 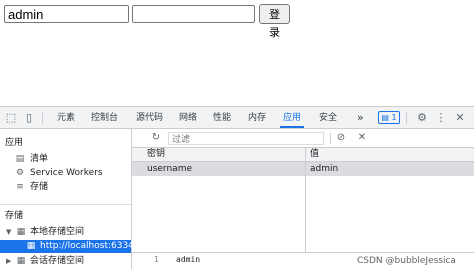 What do you see at coordinates (20, 187) in the screenshot?
I see `database-icon: ≡` at bounding box center [20, 187].